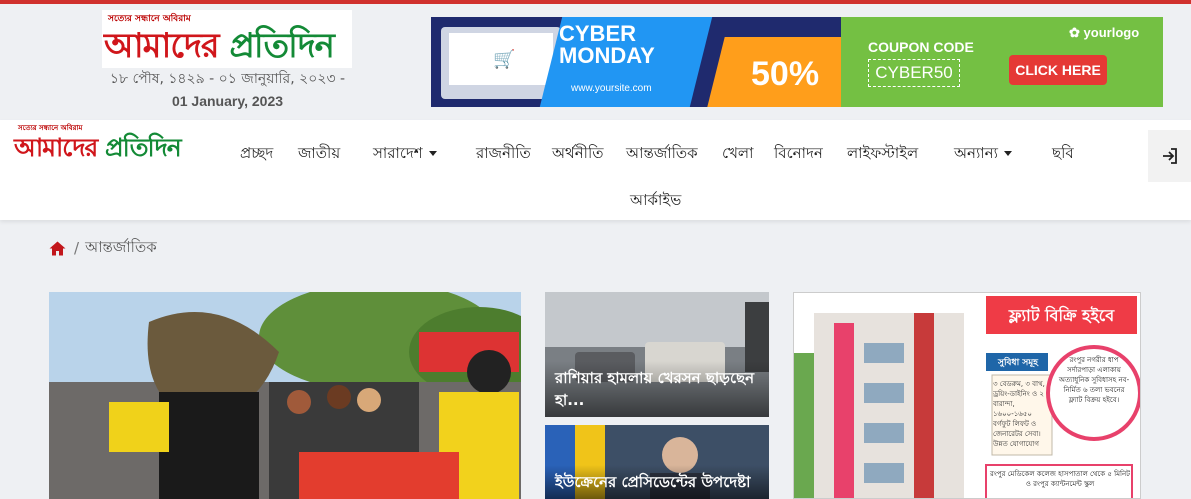 The image size is (1191, 499). Describe the element at coordinates (227, 79) in the screenshot. I see `date-bengali: ১৮ পৌষ, ১৪২৯ - ০১ জানুয়ারি, ২০২৩ -` at that location.